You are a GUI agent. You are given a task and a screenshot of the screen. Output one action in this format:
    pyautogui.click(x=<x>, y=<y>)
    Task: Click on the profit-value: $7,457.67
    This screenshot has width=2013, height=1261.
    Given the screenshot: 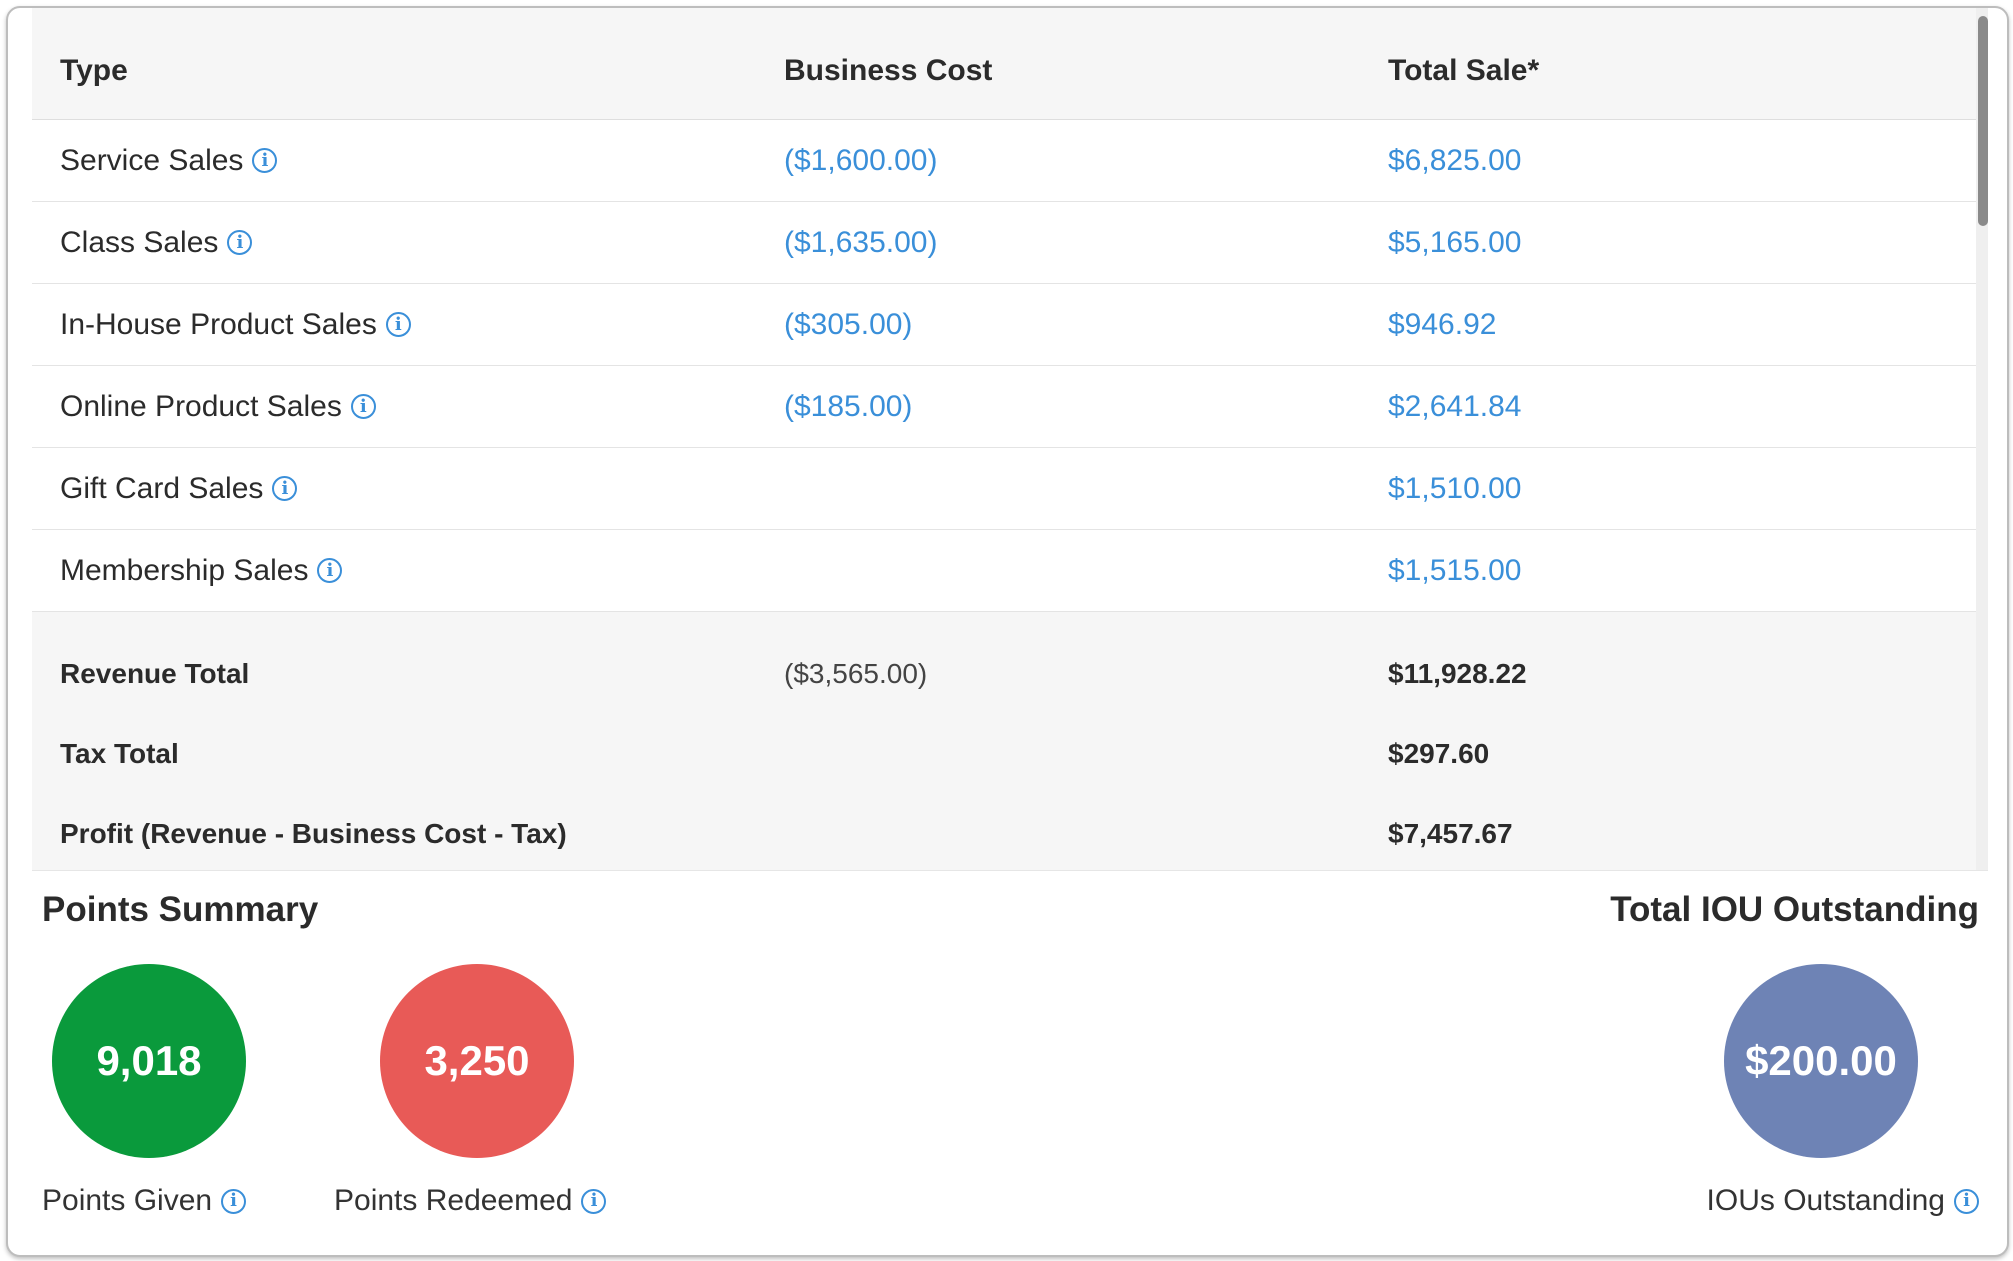 What is the action you would take?
    pyautogui.click(x=1450, y=833)
    